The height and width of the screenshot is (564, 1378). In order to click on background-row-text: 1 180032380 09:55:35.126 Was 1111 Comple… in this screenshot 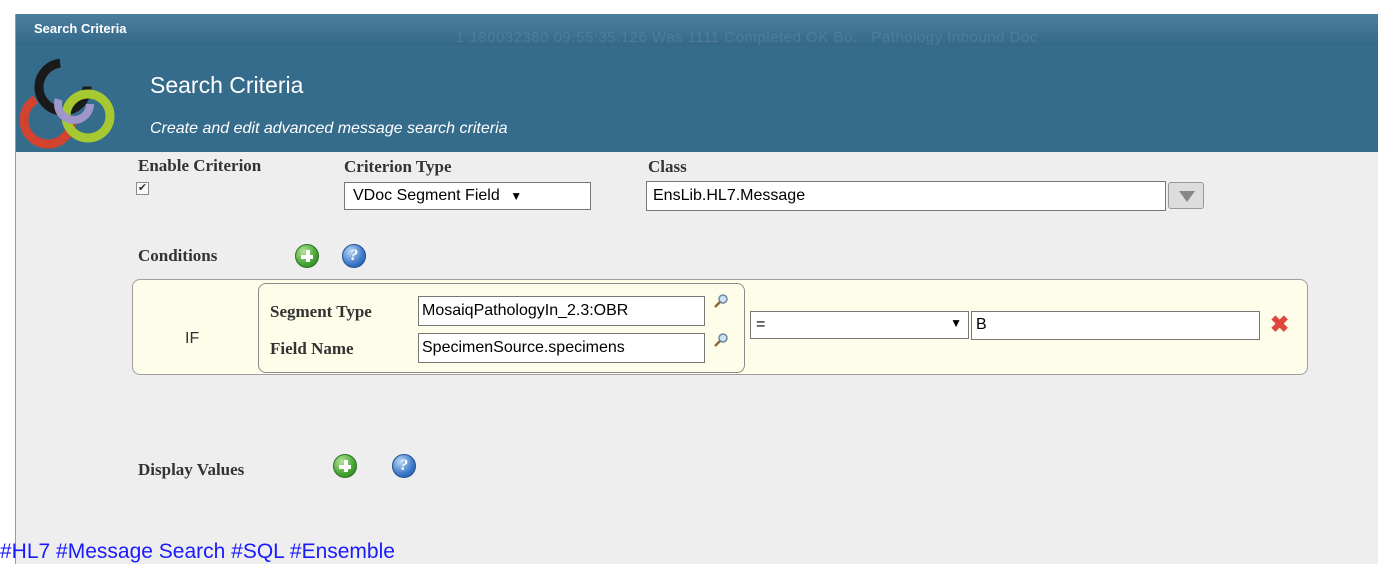, I will do `click(747, 37)`.